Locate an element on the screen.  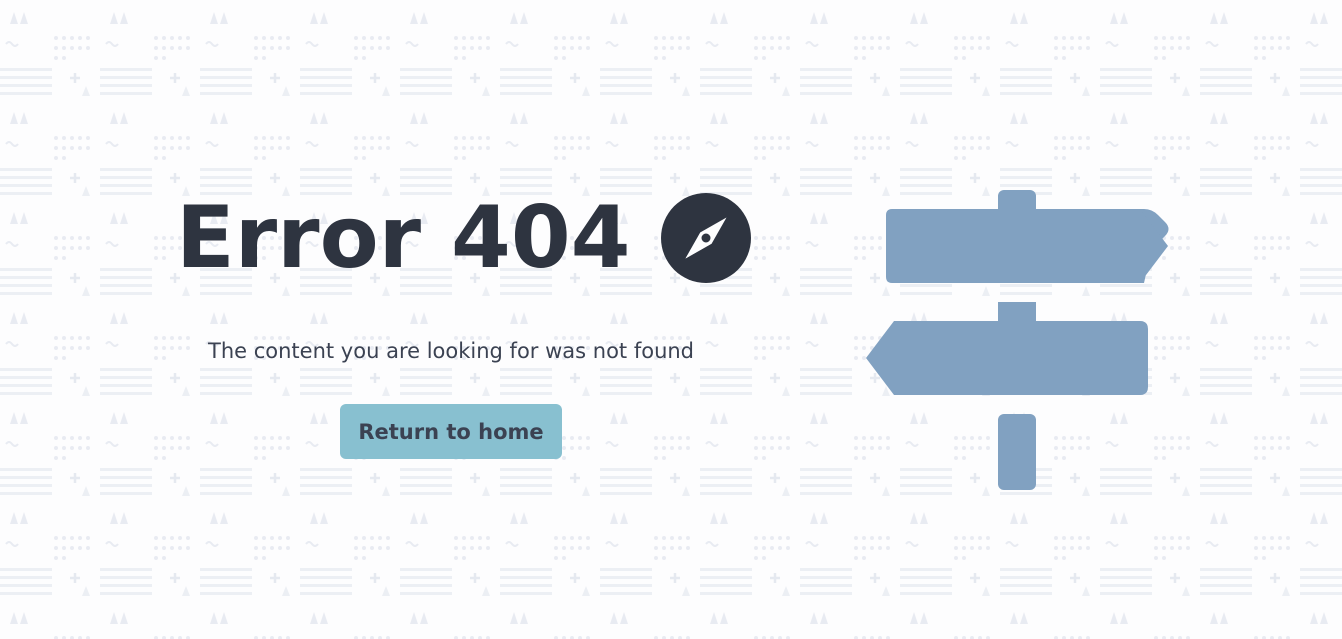
compass-icon is located at coordinates (705, 238).